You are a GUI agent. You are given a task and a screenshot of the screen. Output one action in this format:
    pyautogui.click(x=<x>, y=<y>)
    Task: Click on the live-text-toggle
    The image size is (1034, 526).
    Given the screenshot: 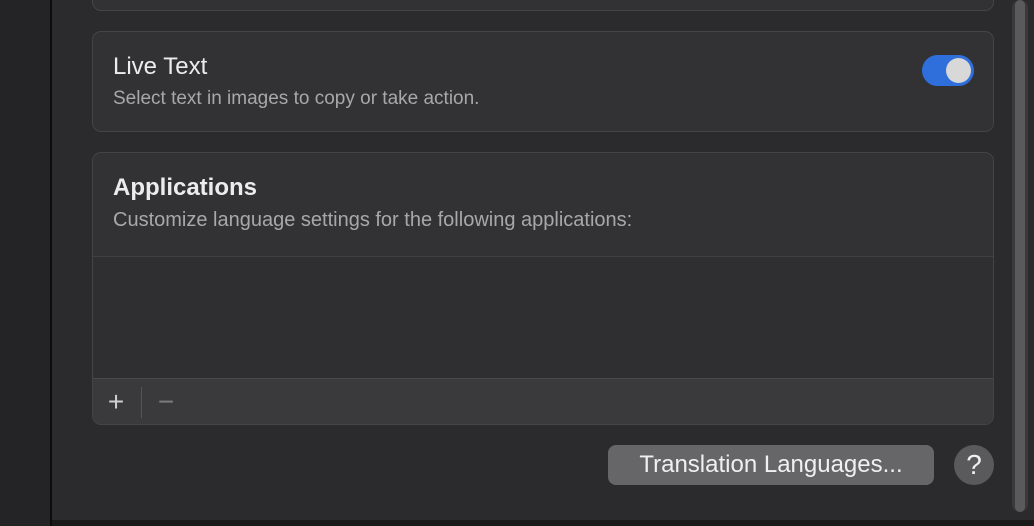 What is the action you would take?
    pyautogui.click(x=948, y=70)
    